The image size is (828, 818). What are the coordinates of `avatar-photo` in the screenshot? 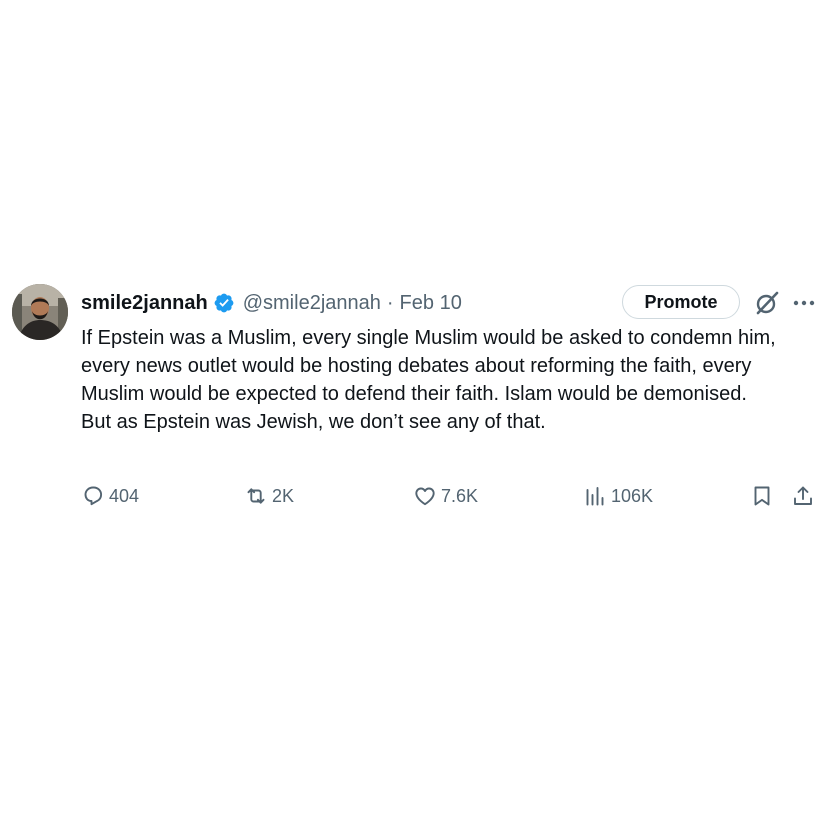 It's located at (40, 312).